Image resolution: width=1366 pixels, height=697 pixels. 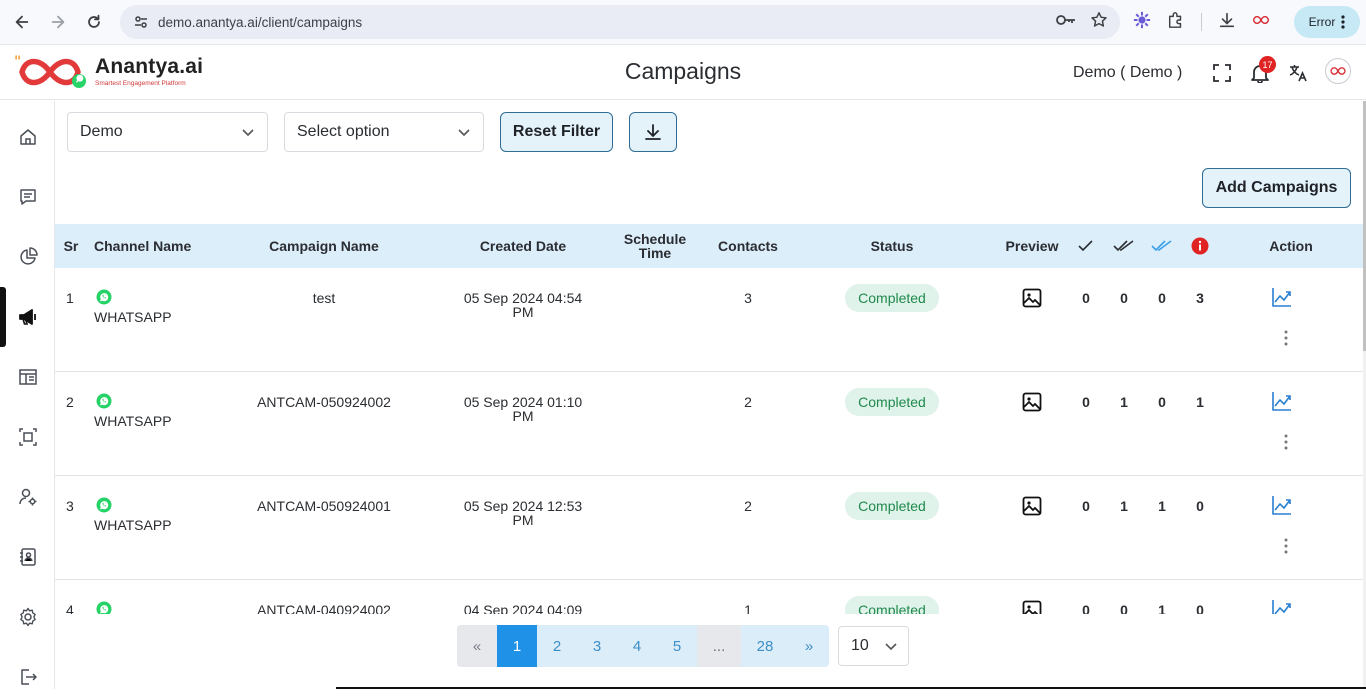 I want to click on row-campaign-name: ANTCAM-050924001, so click(x=324, y=506).